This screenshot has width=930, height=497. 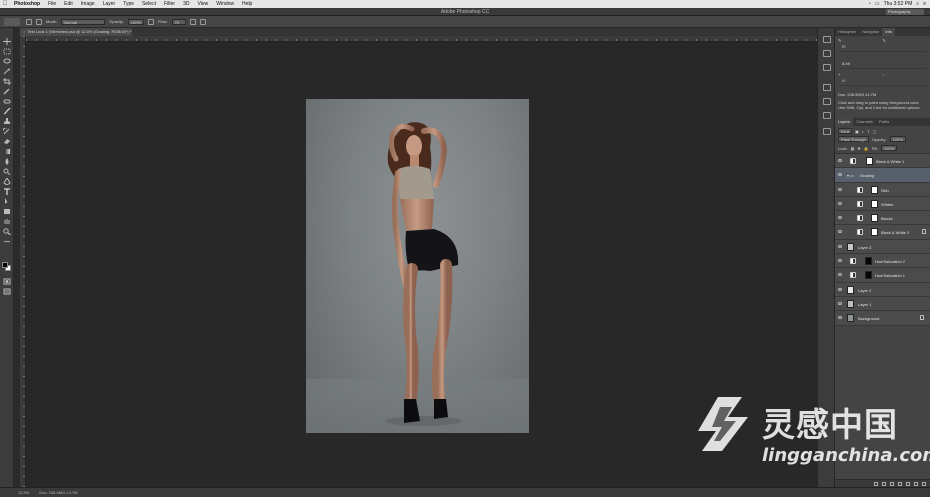 I want to click on layer-row: Black & White 2, so click(x=882, y=232).